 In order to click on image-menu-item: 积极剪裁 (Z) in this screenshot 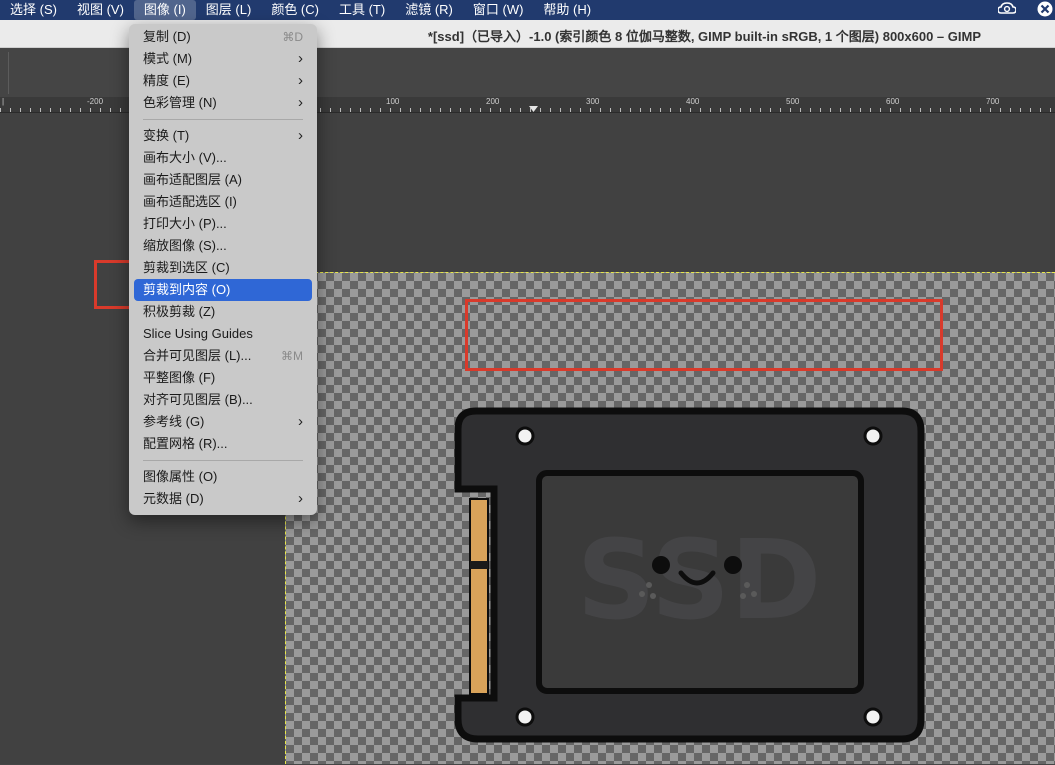, I will do `click(223, 312)`.